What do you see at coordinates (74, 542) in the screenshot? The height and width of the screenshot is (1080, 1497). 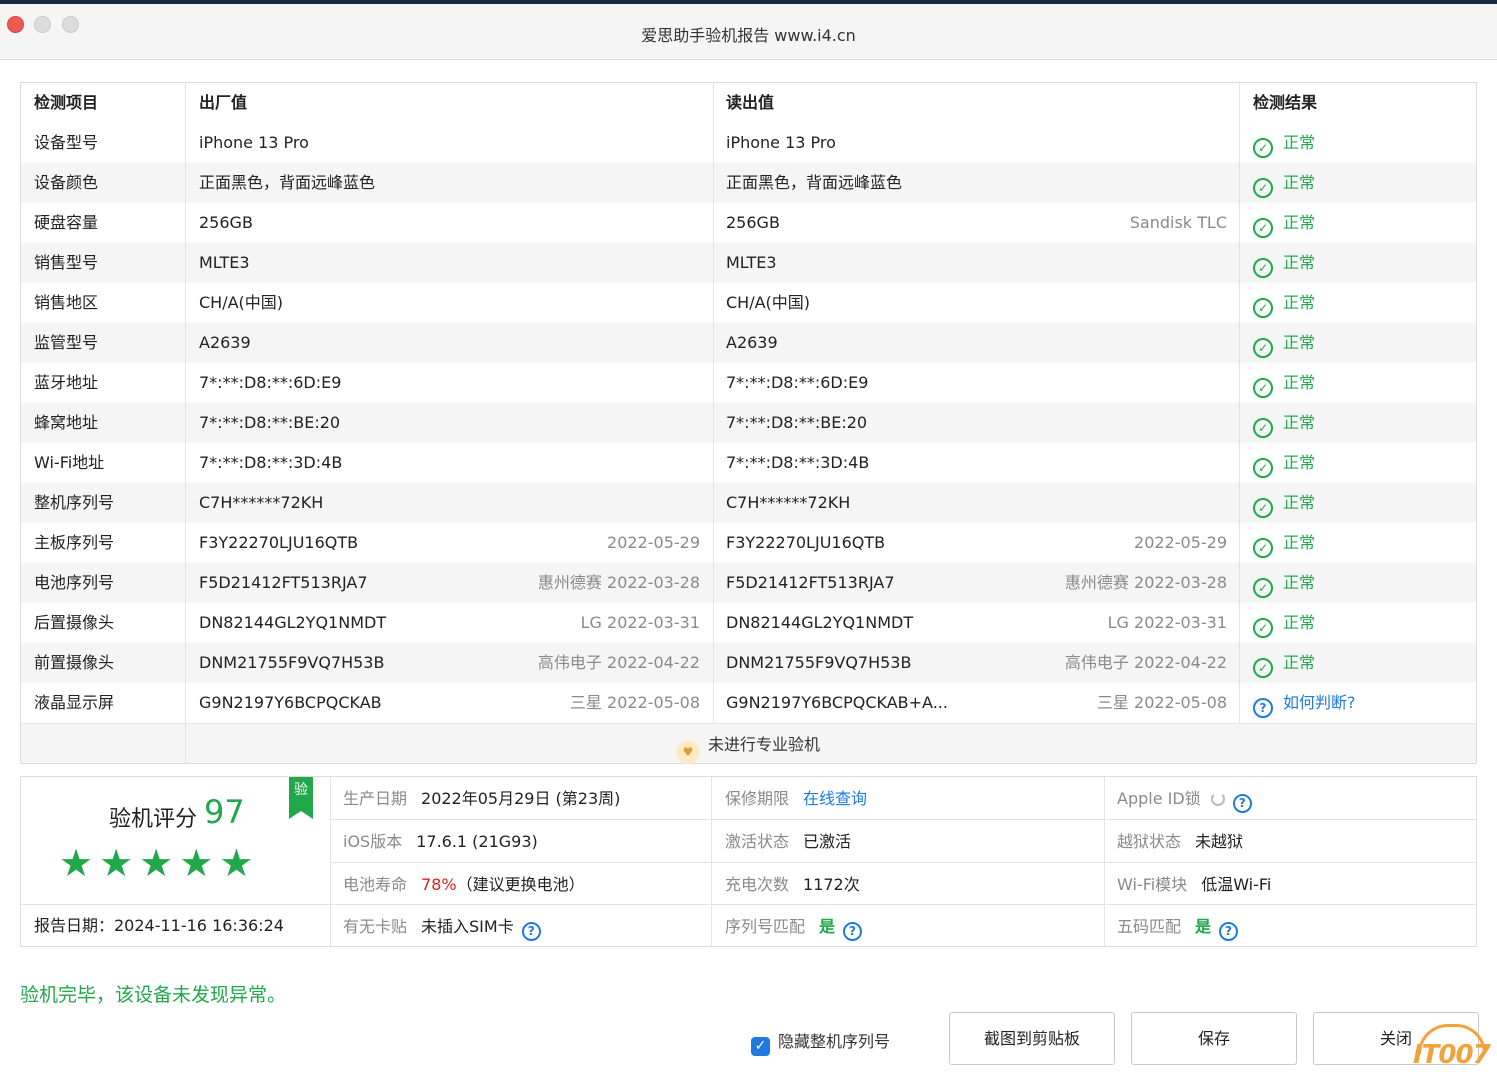 I see `row-item: 主板序列号` at bounding box center [74, 542].